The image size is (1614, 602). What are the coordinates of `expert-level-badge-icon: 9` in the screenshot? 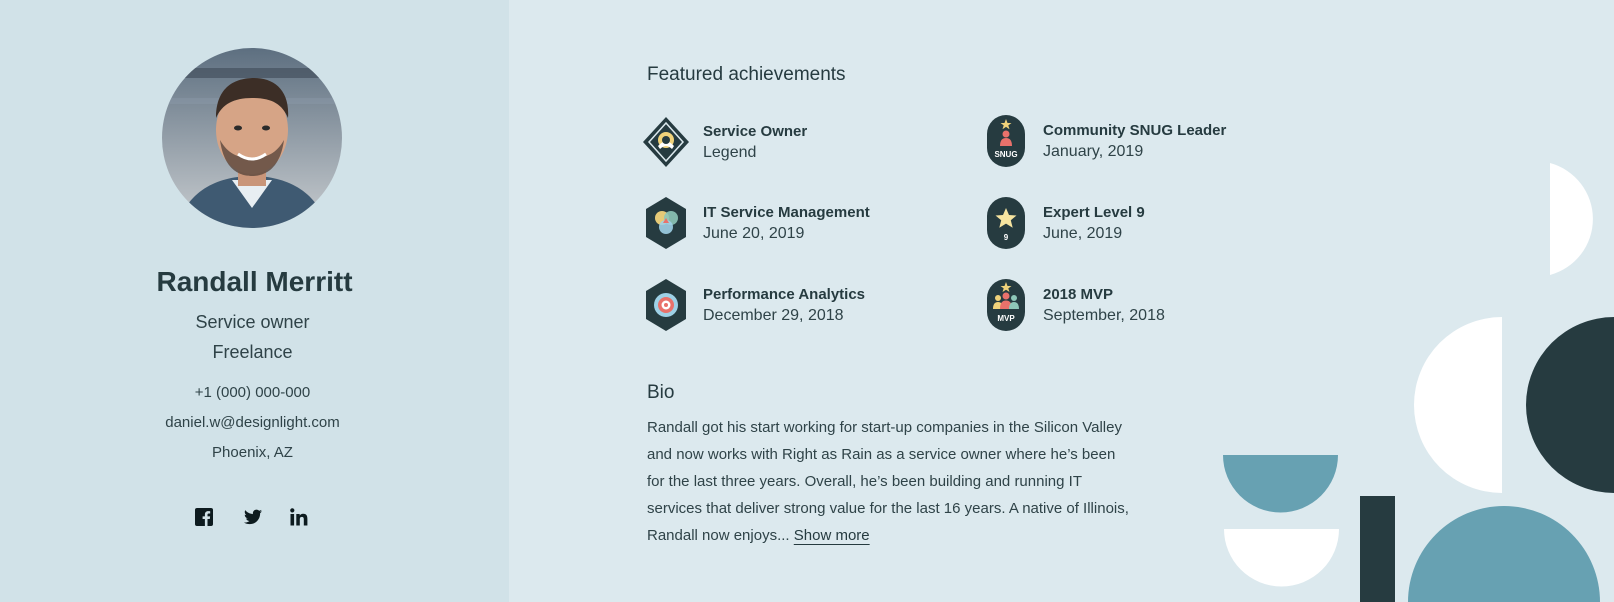 It's located at (1006, 223).